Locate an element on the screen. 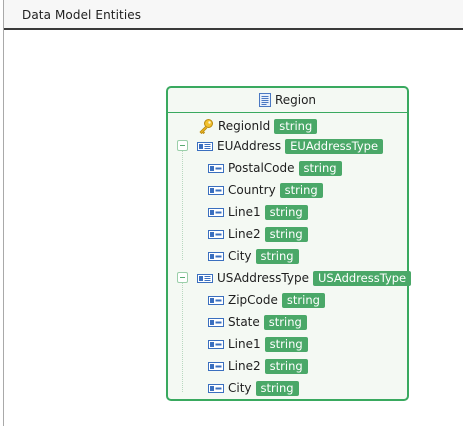 The image size is (463, 426). field-label: Country is located at coordinates (252, 190).